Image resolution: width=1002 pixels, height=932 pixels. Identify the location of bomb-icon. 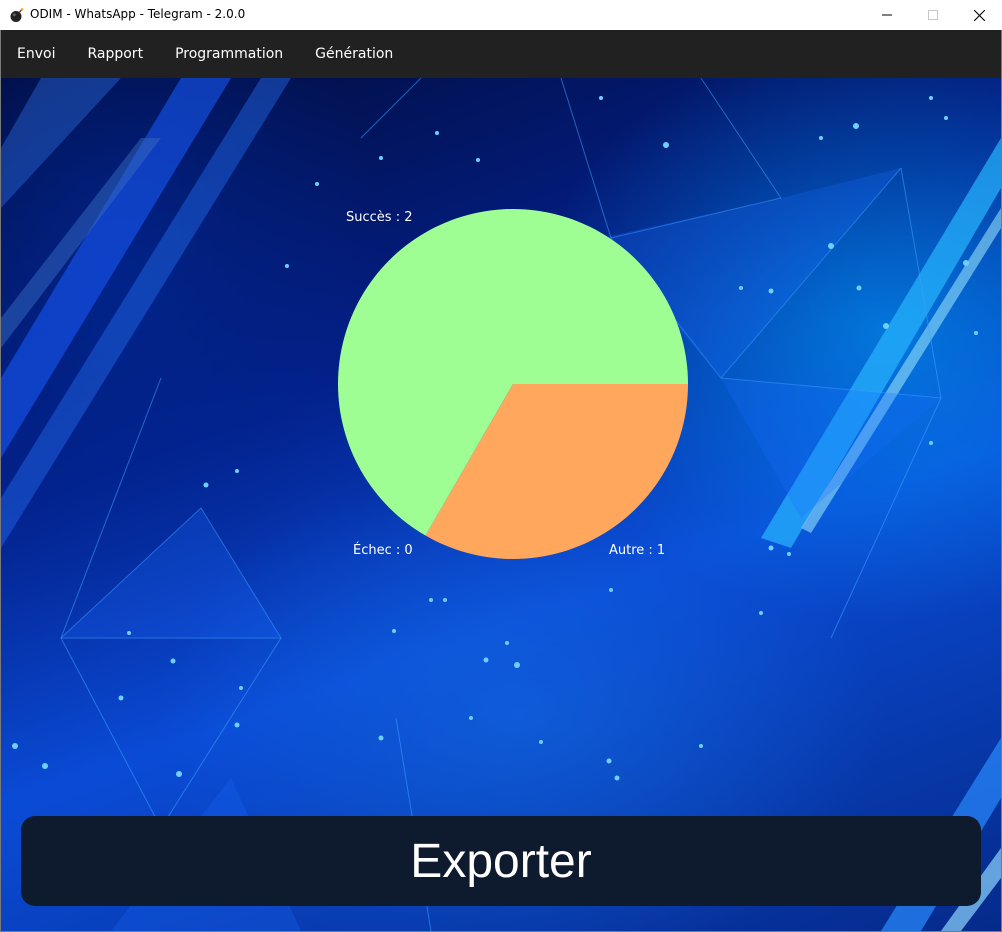
(17, 15).